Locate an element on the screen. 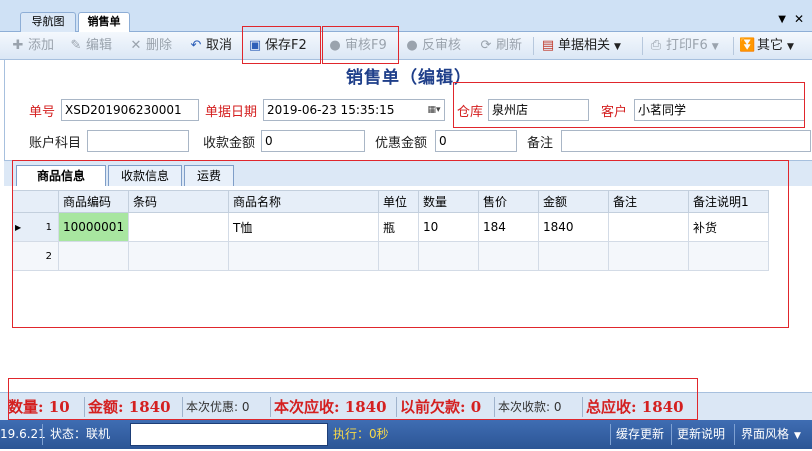  table-cell: 10 is located at coordinates (448, 227).